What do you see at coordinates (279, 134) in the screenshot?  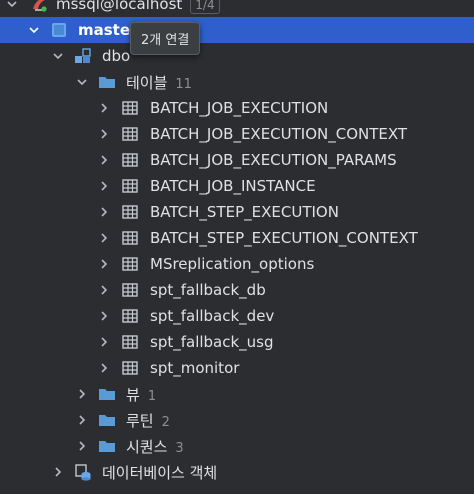 I see `table-name: BATCH_JOB_EXECUTION_CONTEXT` at bounding box center [279, 134].